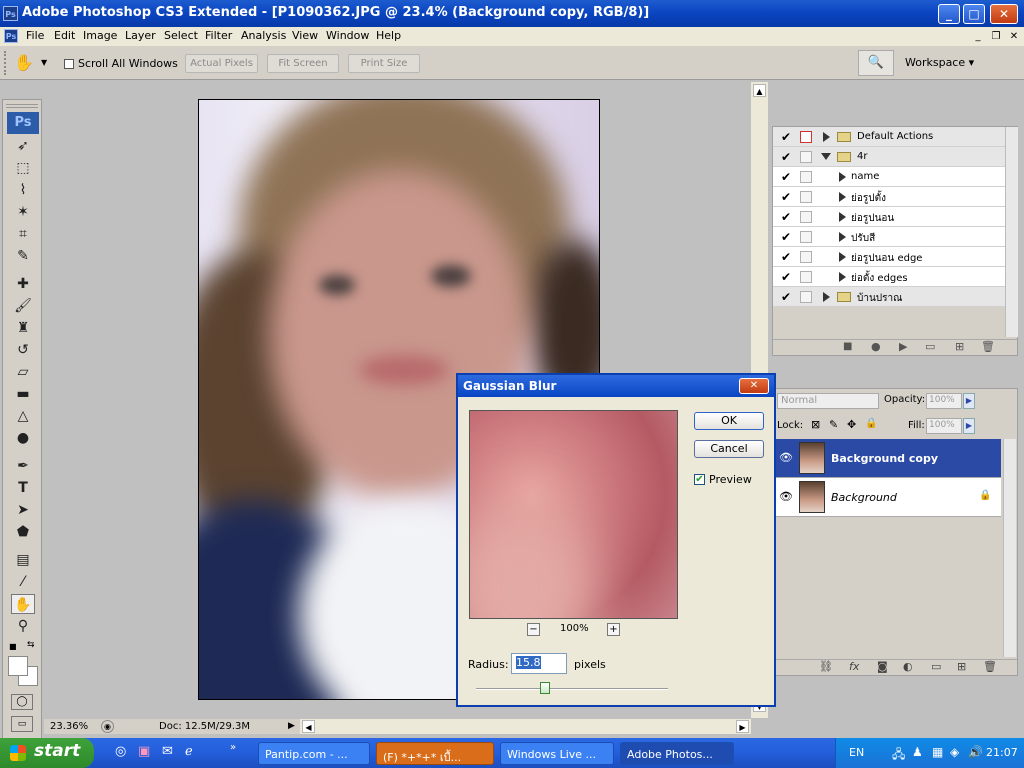 Image resolution: width=1024 pixels, height=768 pixels. I want to click on trash-icon: 🗑, so click(988, 346).